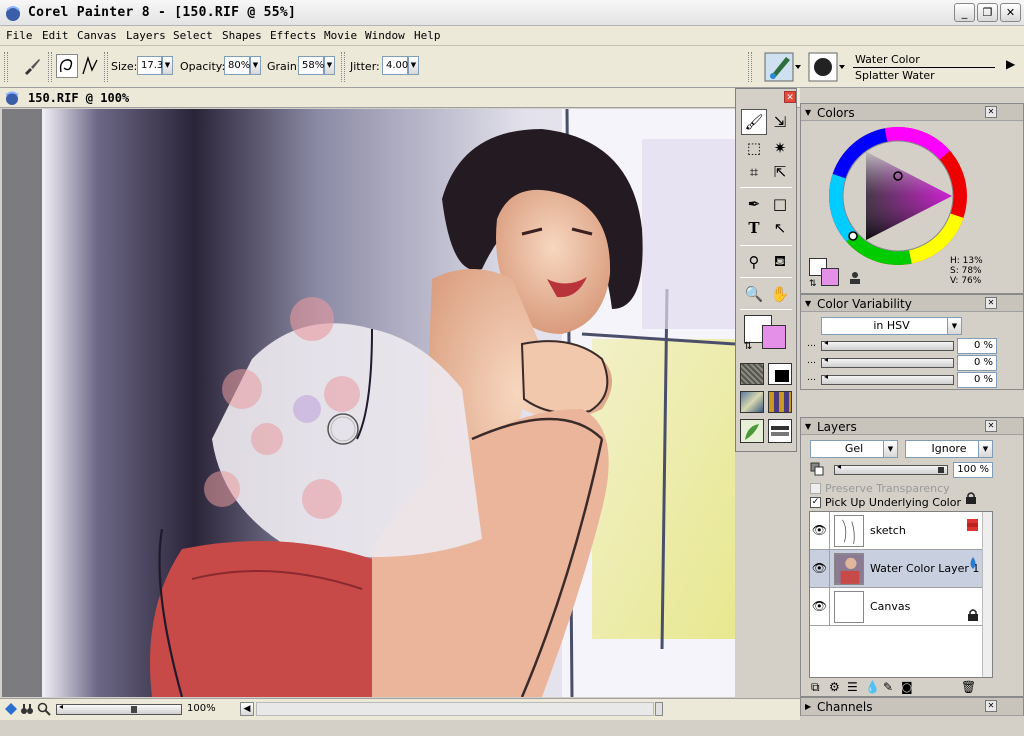 This screenshot has width=1024, height=736. I want to click on shape-selection-tool-icon: ↖, so click(780, 228).